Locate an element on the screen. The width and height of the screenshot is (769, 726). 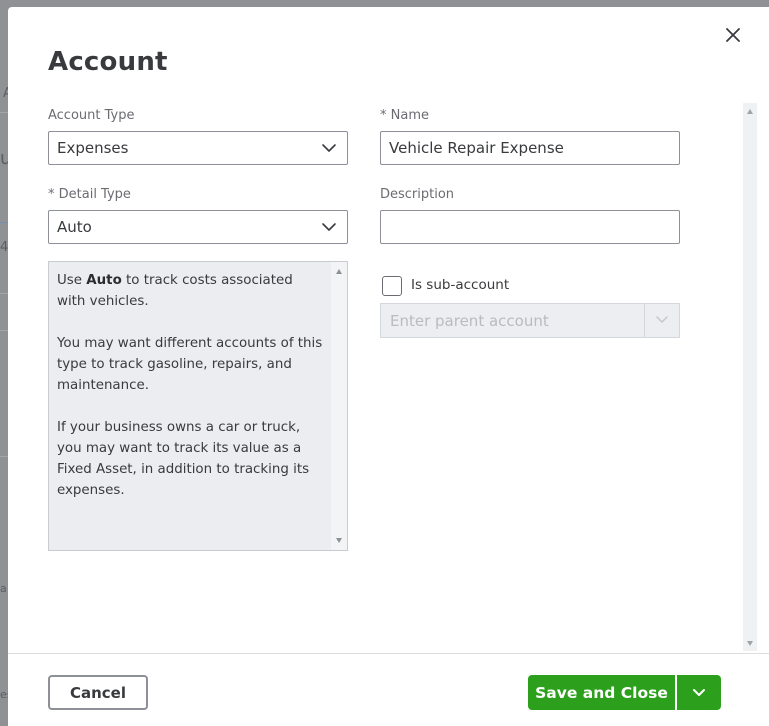
parent-account-divider is located at coordinates (644, 320).